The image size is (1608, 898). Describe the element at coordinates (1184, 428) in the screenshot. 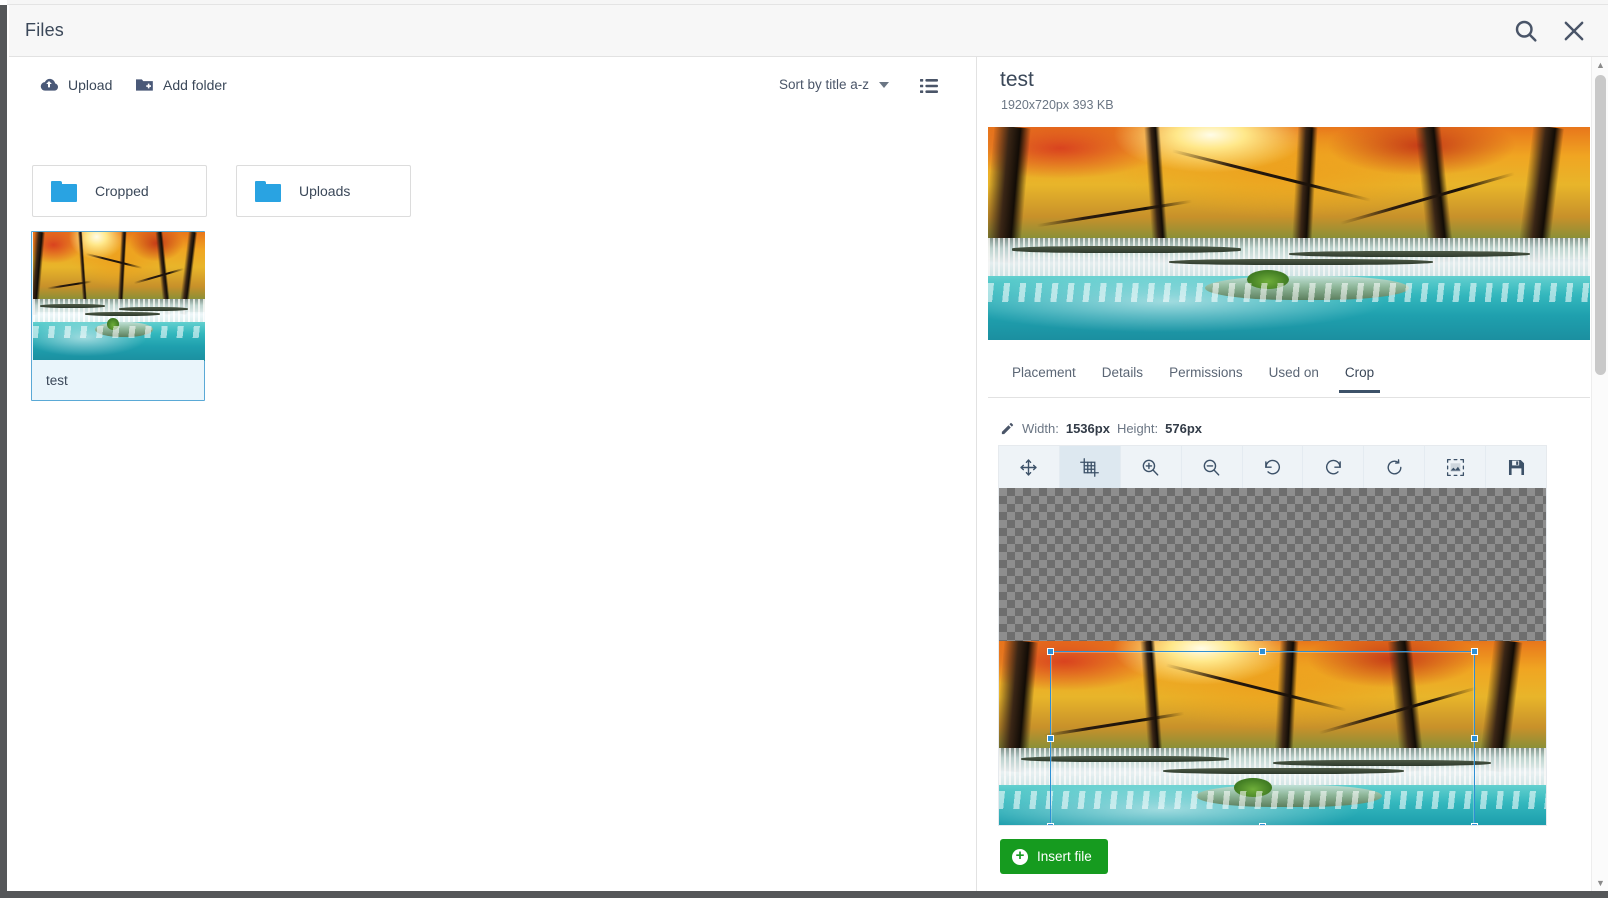

I see `height-value: 576px` at that location.